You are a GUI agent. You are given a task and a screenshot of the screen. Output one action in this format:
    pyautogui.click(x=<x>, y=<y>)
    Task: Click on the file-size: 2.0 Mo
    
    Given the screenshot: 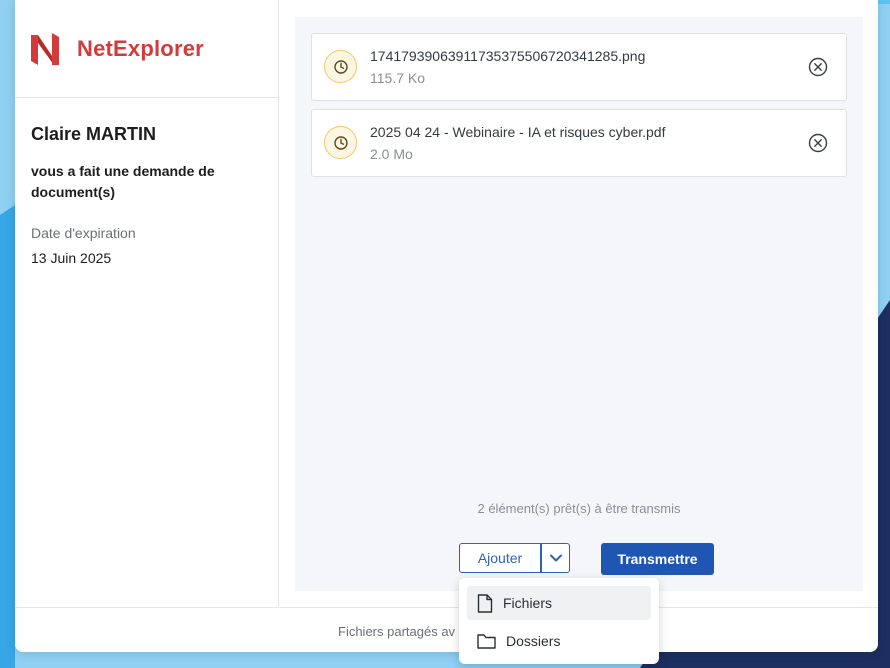 What is the action you would take?
    pyautogui.click(x=391, y=154)
    